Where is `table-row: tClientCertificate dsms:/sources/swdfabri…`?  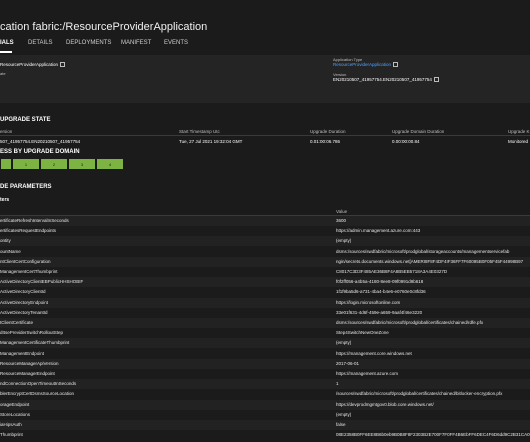 table-row: tClientCertificate dsms:/sources/swdfabri… is located at coordinates (265, 323).